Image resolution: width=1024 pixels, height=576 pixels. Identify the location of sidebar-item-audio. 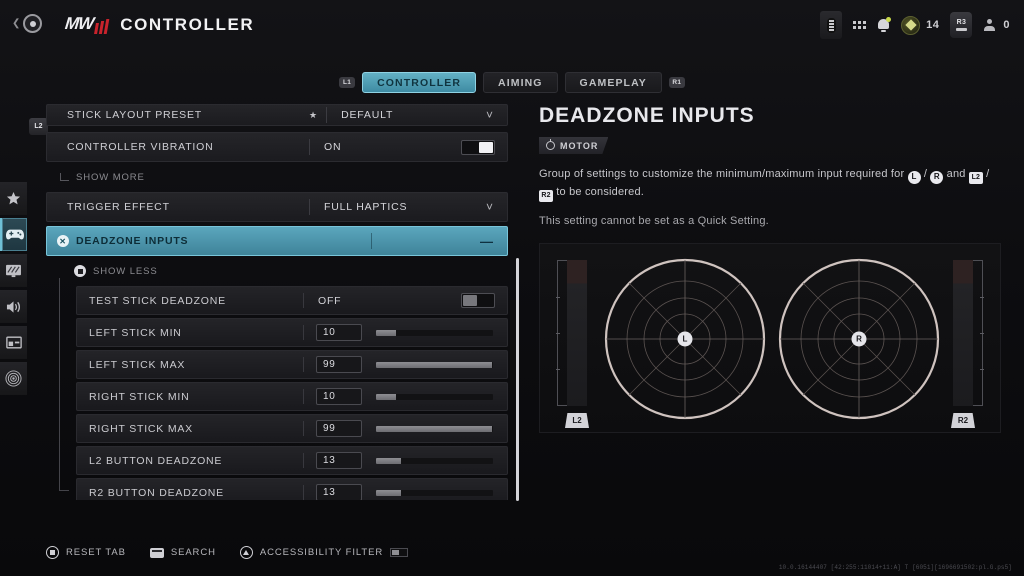
(13, 306).